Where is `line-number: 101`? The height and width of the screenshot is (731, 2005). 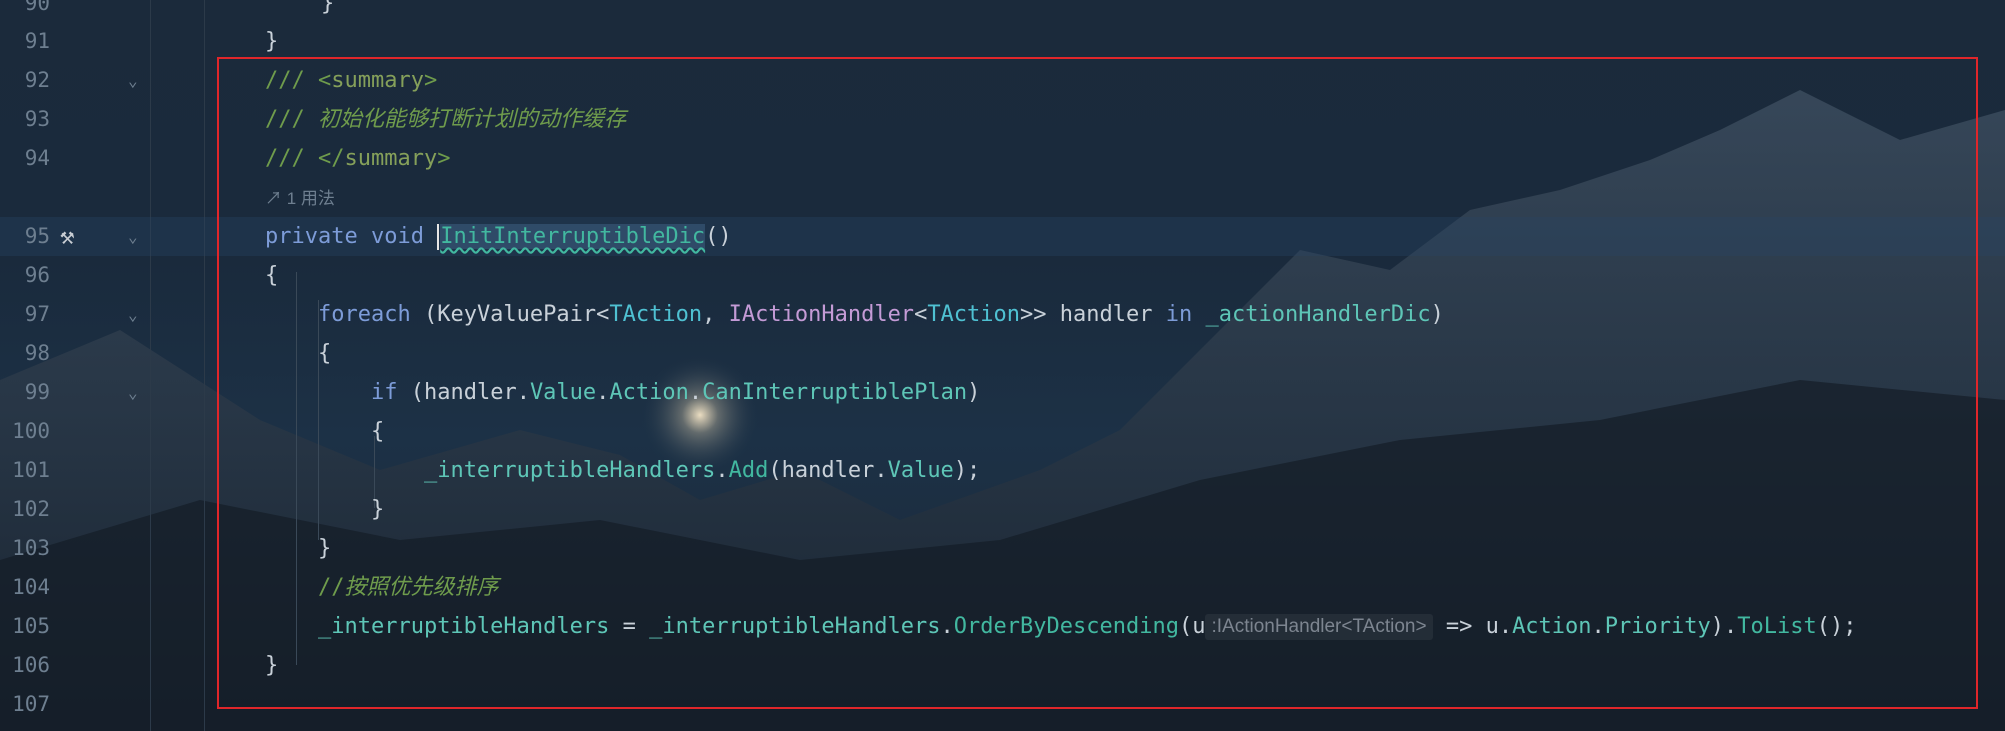
line-number: 101 is located at coordinates (25, 470).